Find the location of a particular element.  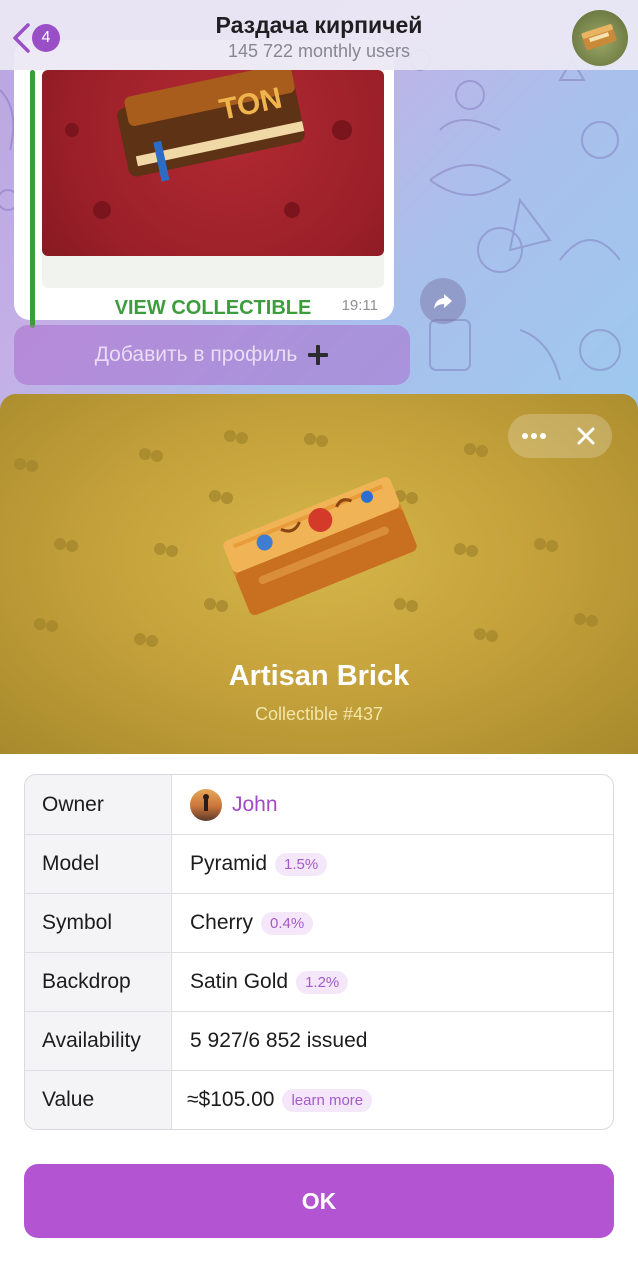

table-row-value: Value ≈$105.00 learn more is located at coordinates (319, 1099).